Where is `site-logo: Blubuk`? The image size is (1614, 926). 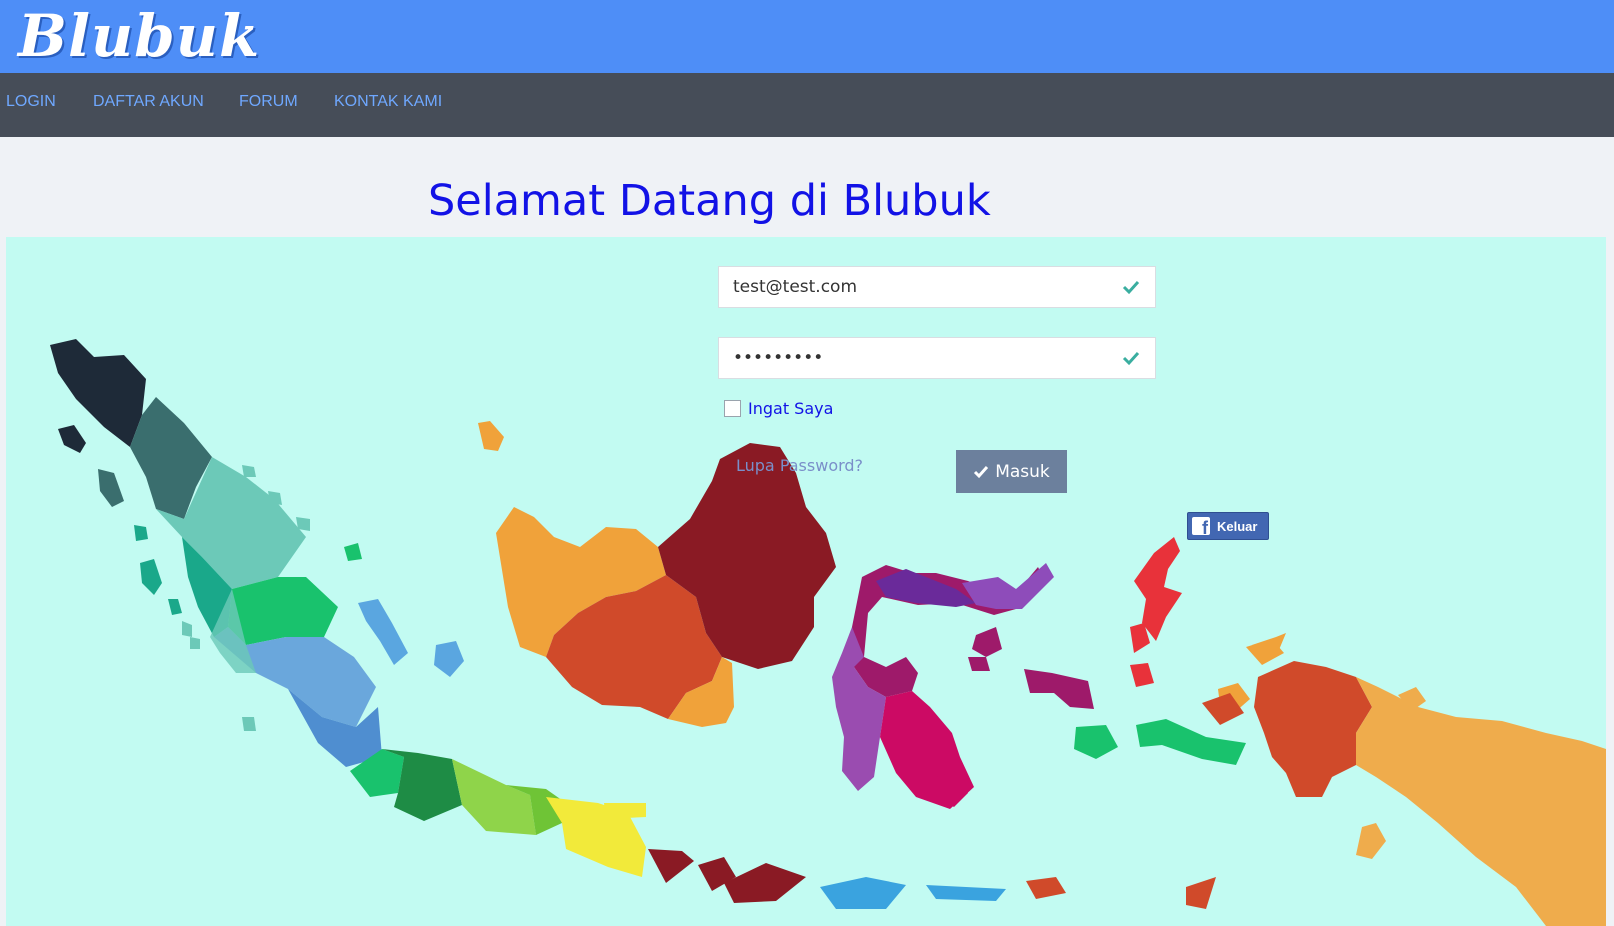
site-logo: Blubuk is located at coordinates (139, 36).